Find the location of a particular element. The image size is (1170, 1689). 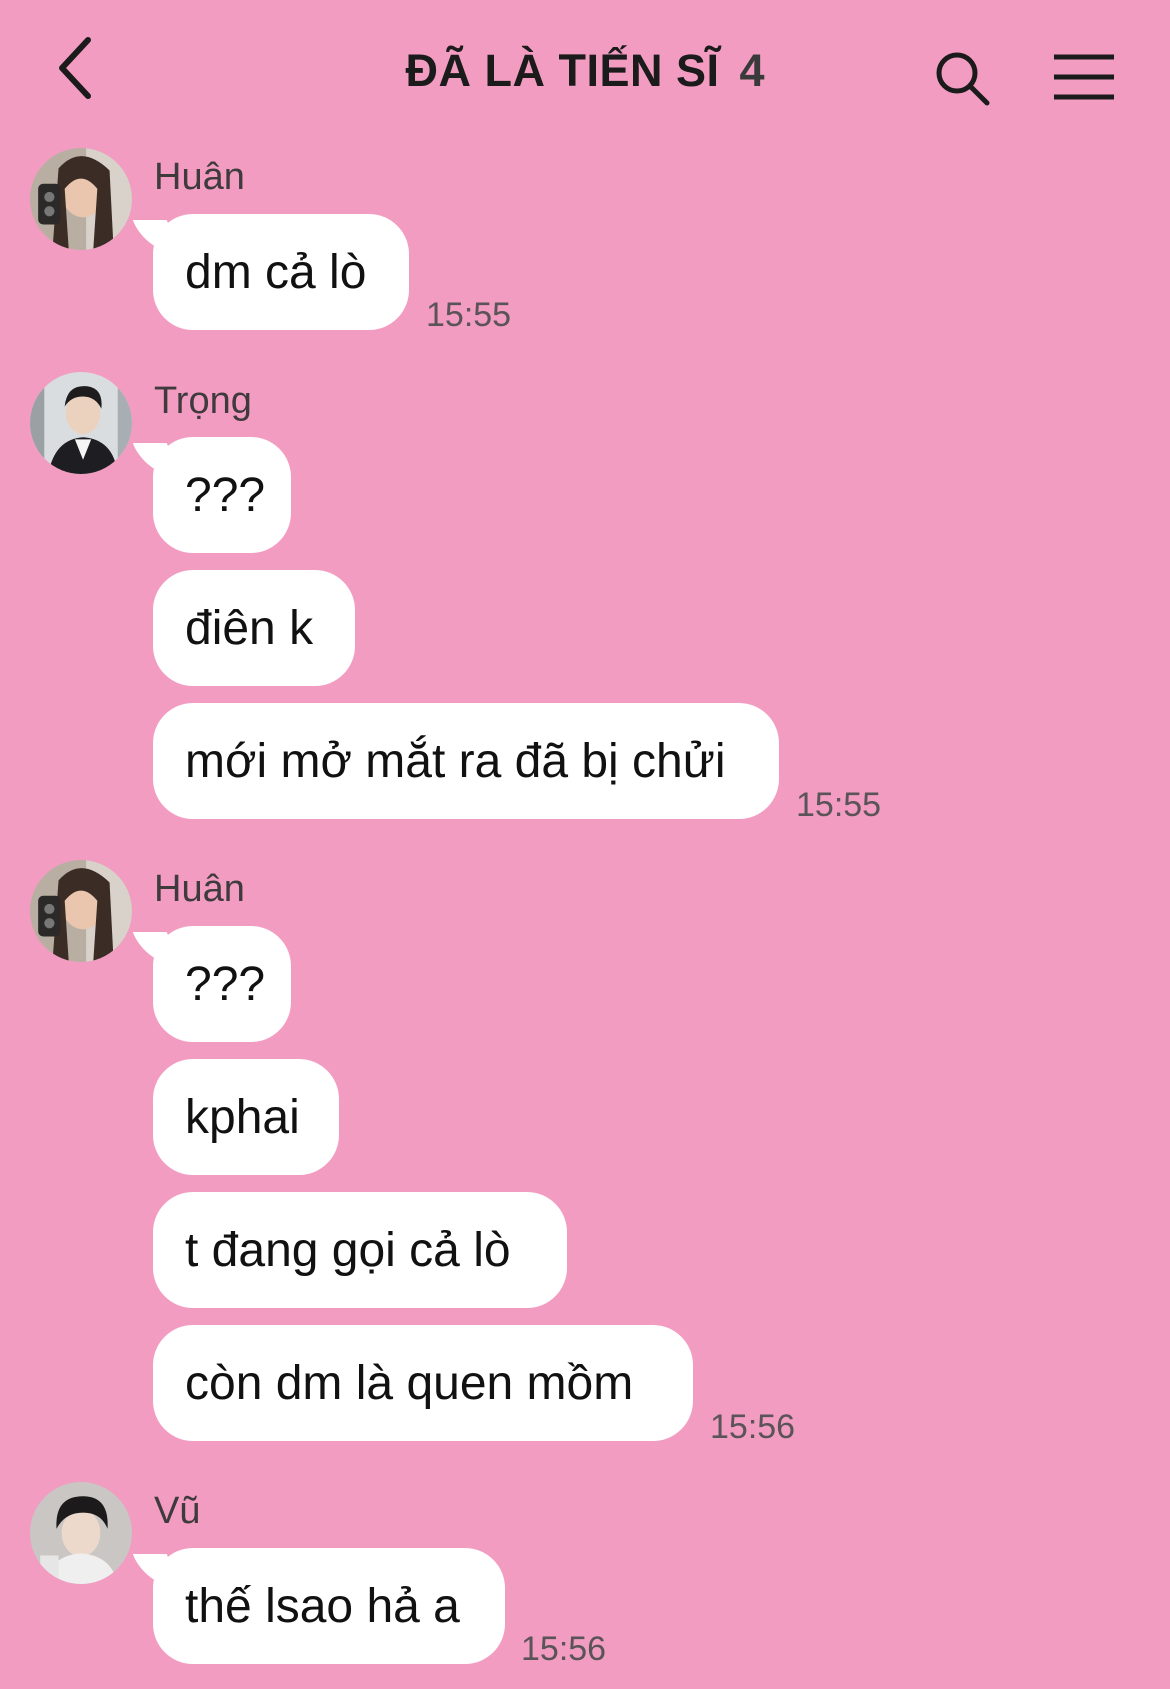

chat-title-area: ĐÃ LÀ TIẾN SĨ 4 is located at coordinates (585, 71).